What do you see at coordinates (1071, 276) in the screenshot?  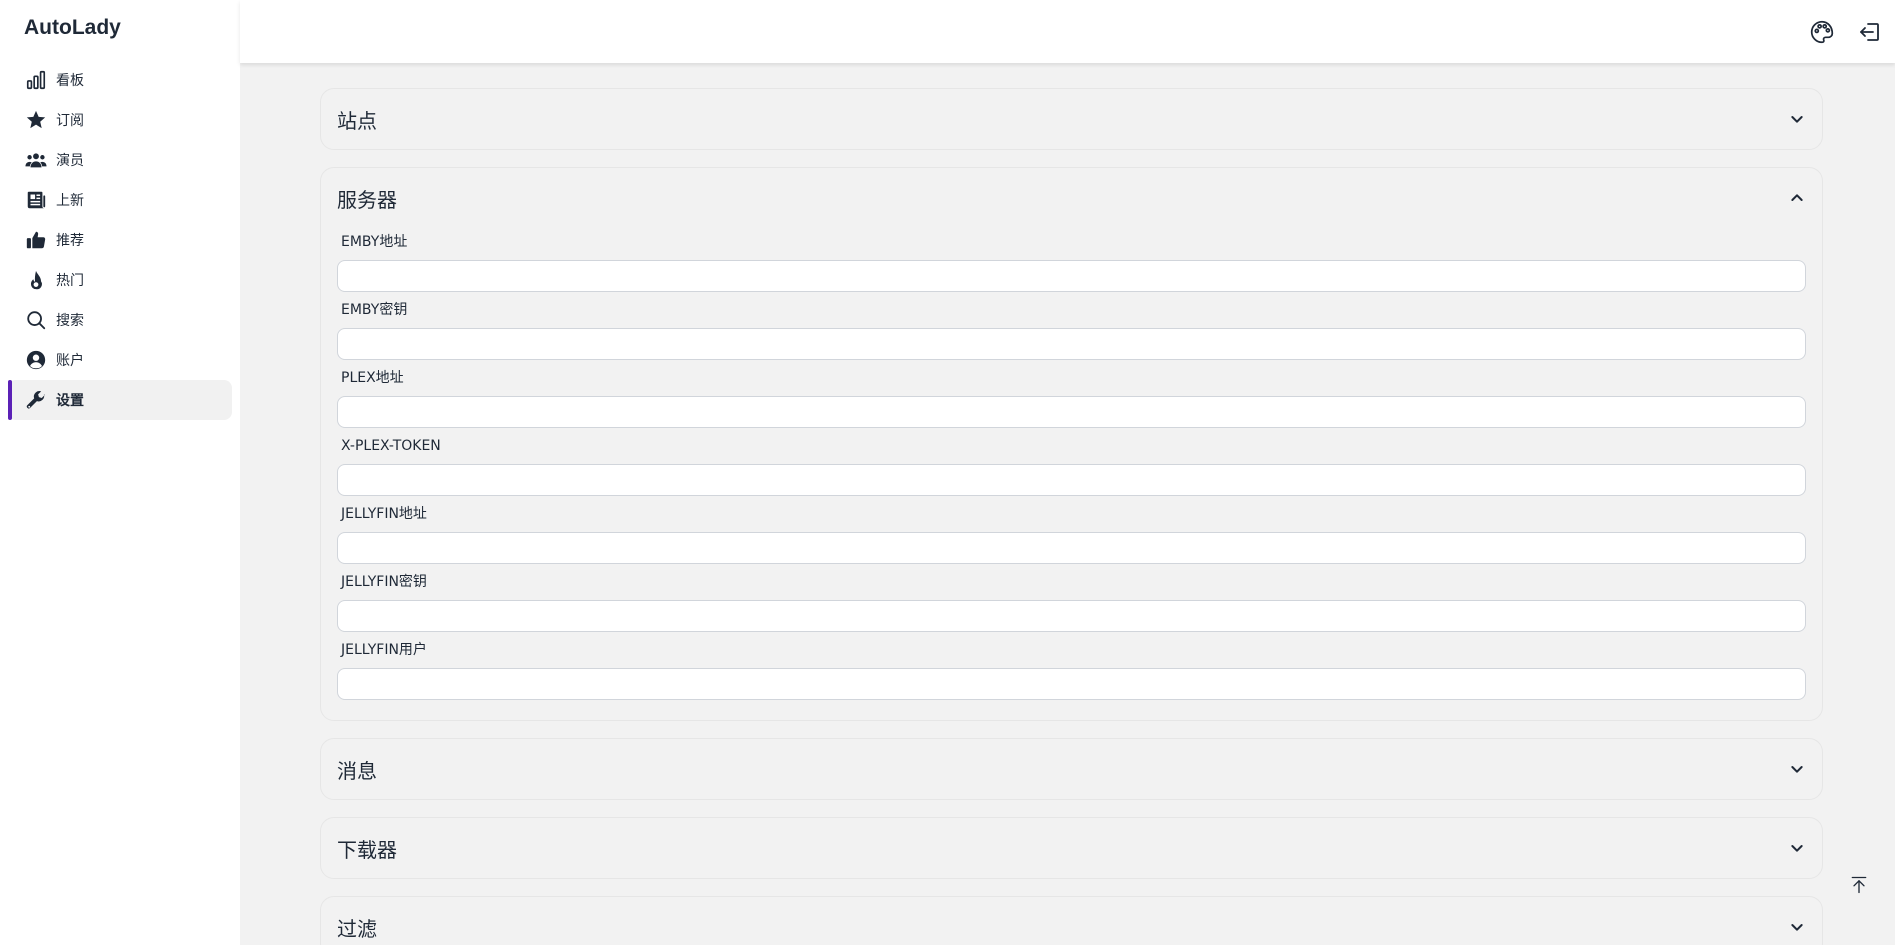 I see `emby-url-input` at bounding box center [1071, 276].